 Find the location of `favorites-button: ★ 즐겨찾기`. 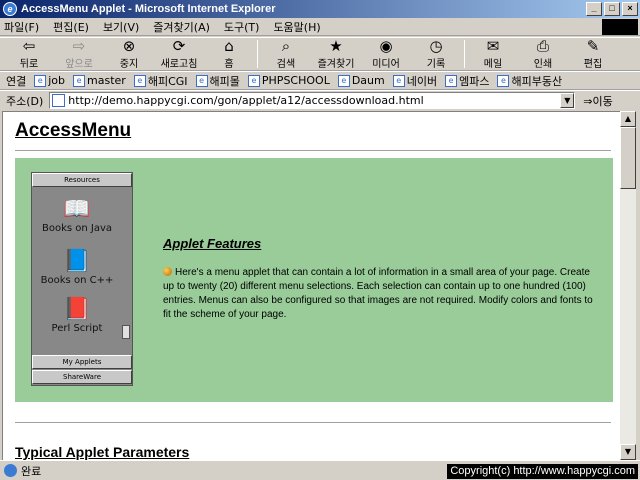

favorites-button: ★ 즐겨찾기 is located at coordinates (336, 54).